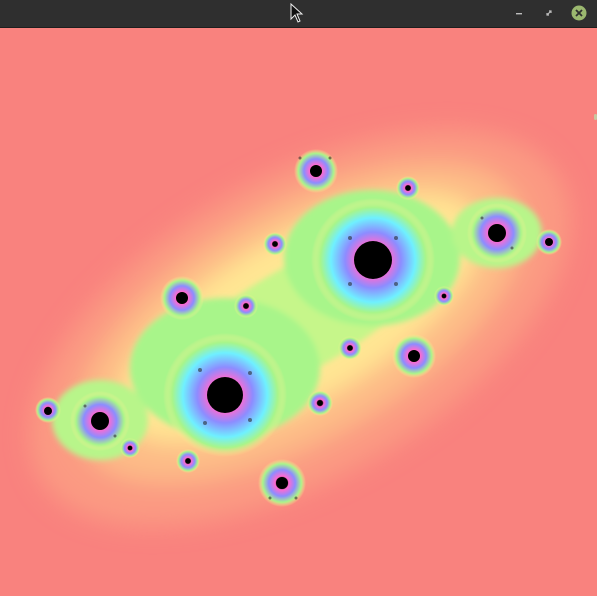 The image size is (597, 596). I want to click on minimize-button, so click(519, 13).